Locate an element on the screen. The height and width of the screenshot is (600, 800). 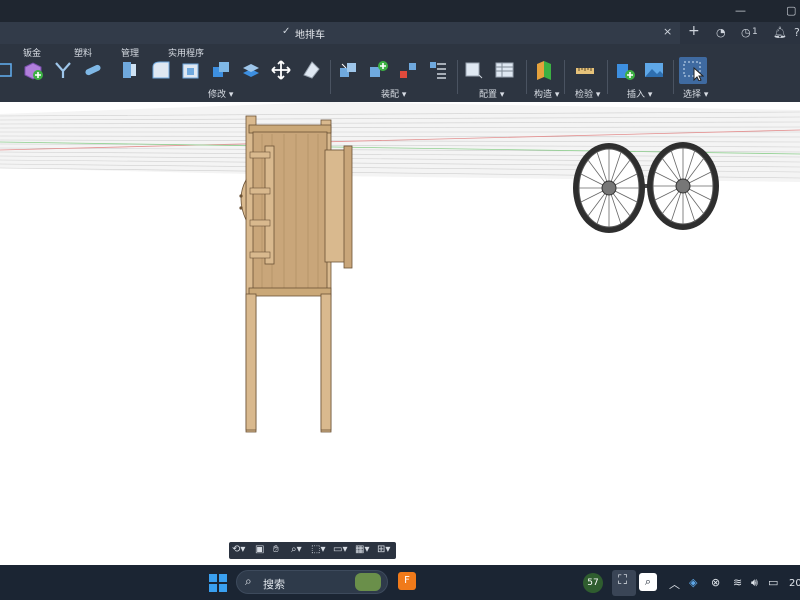
weather-badge: 57 is located at coordinates (593, 583).